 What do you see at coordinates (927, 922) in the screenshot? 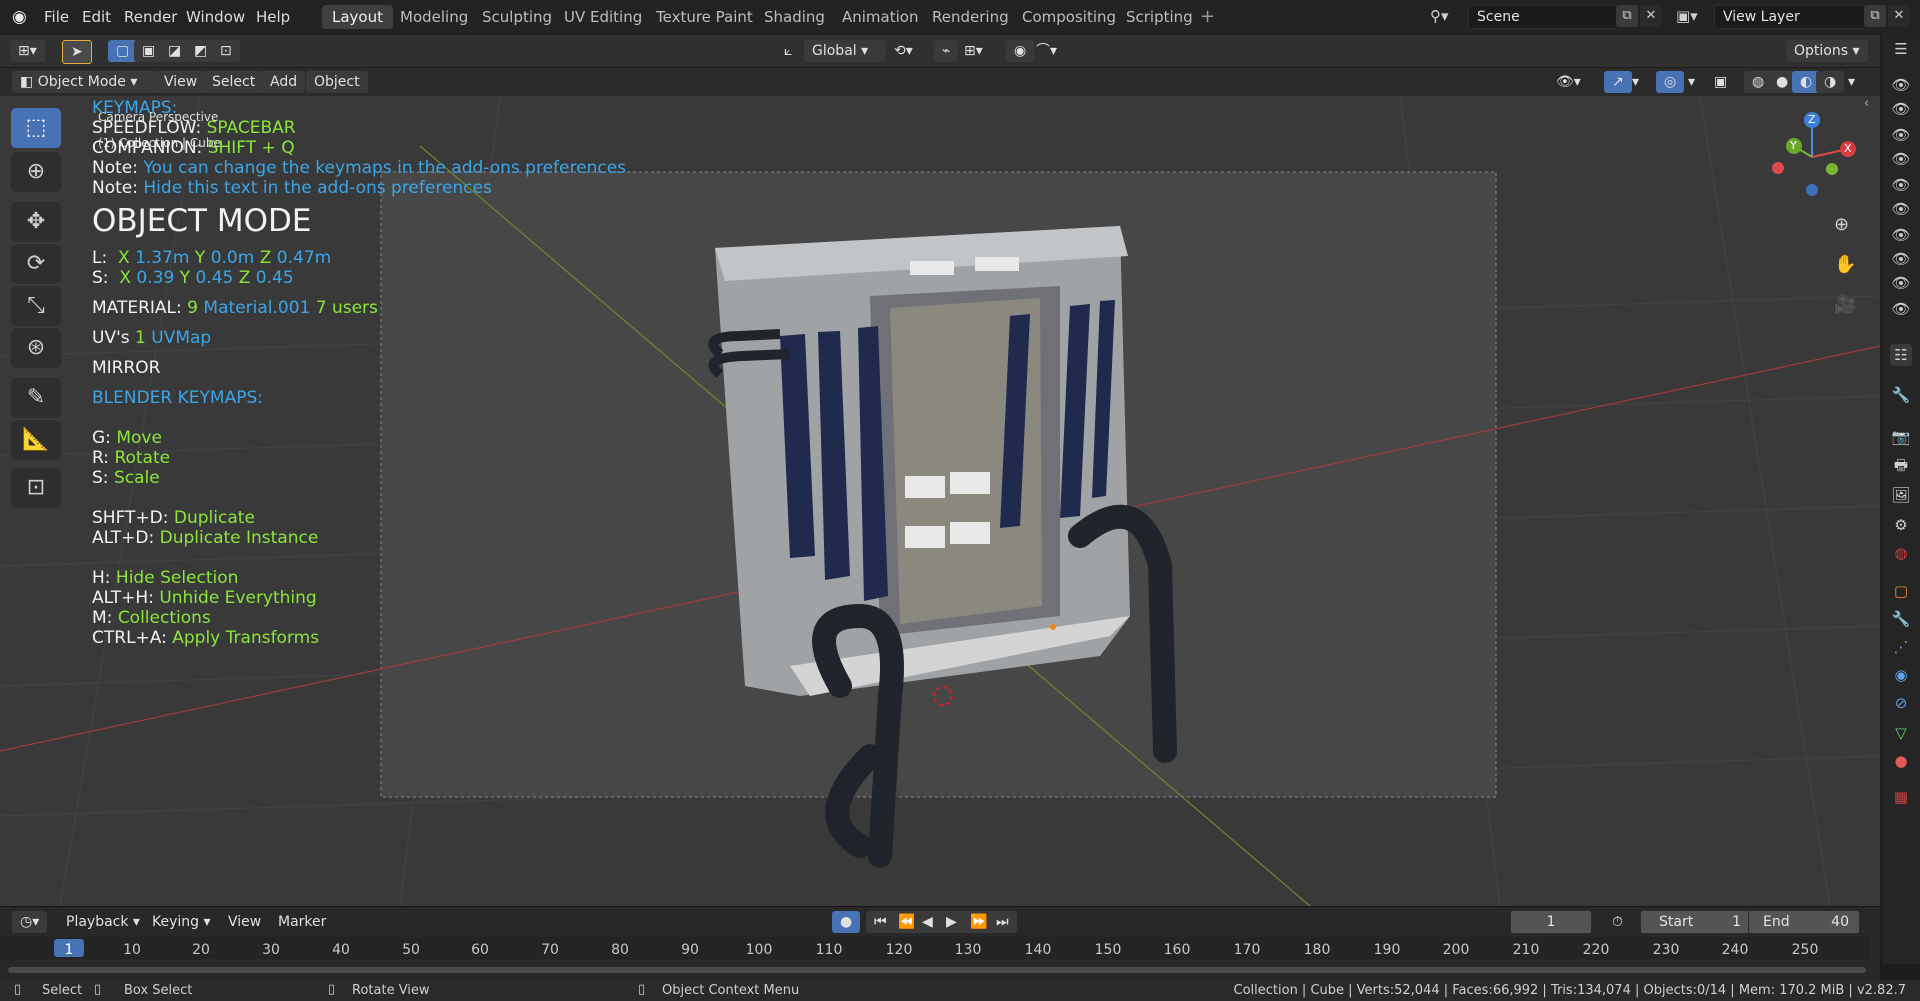
I see `play-reverse-icon: ◀` at bounding box center [927, 922].